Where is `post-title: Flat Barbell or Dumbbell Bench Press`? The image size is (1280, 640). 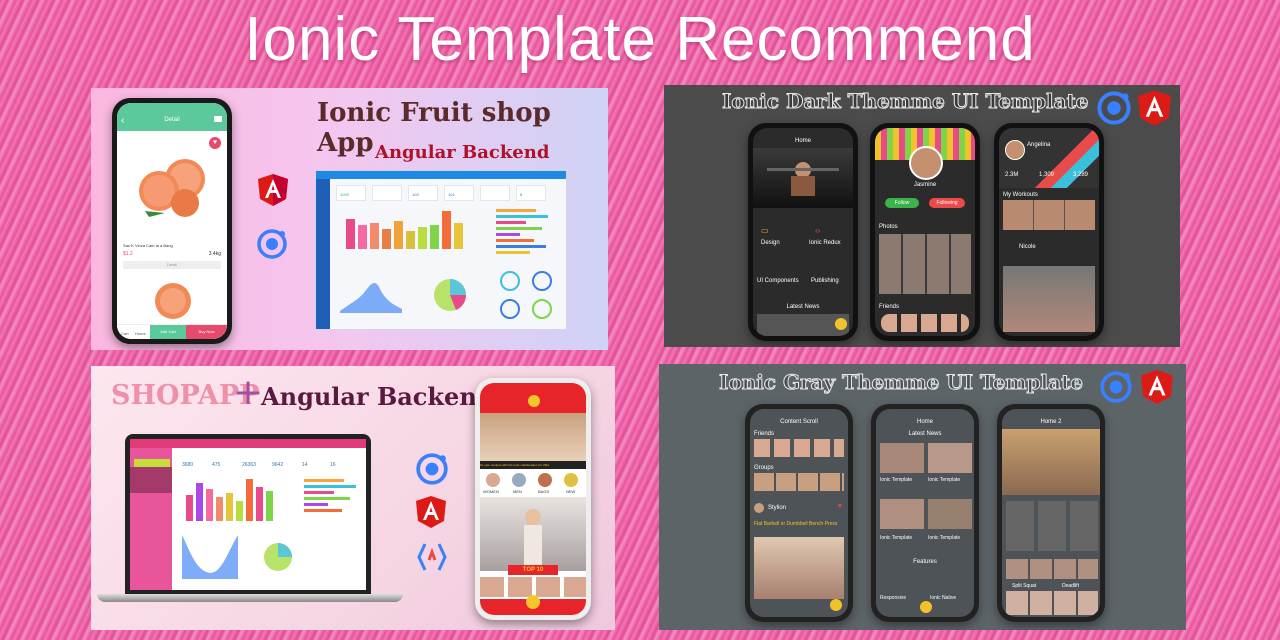 post-title: Flat Barbell or Dumbbell Bench Press is located at coordinates (796, 524).